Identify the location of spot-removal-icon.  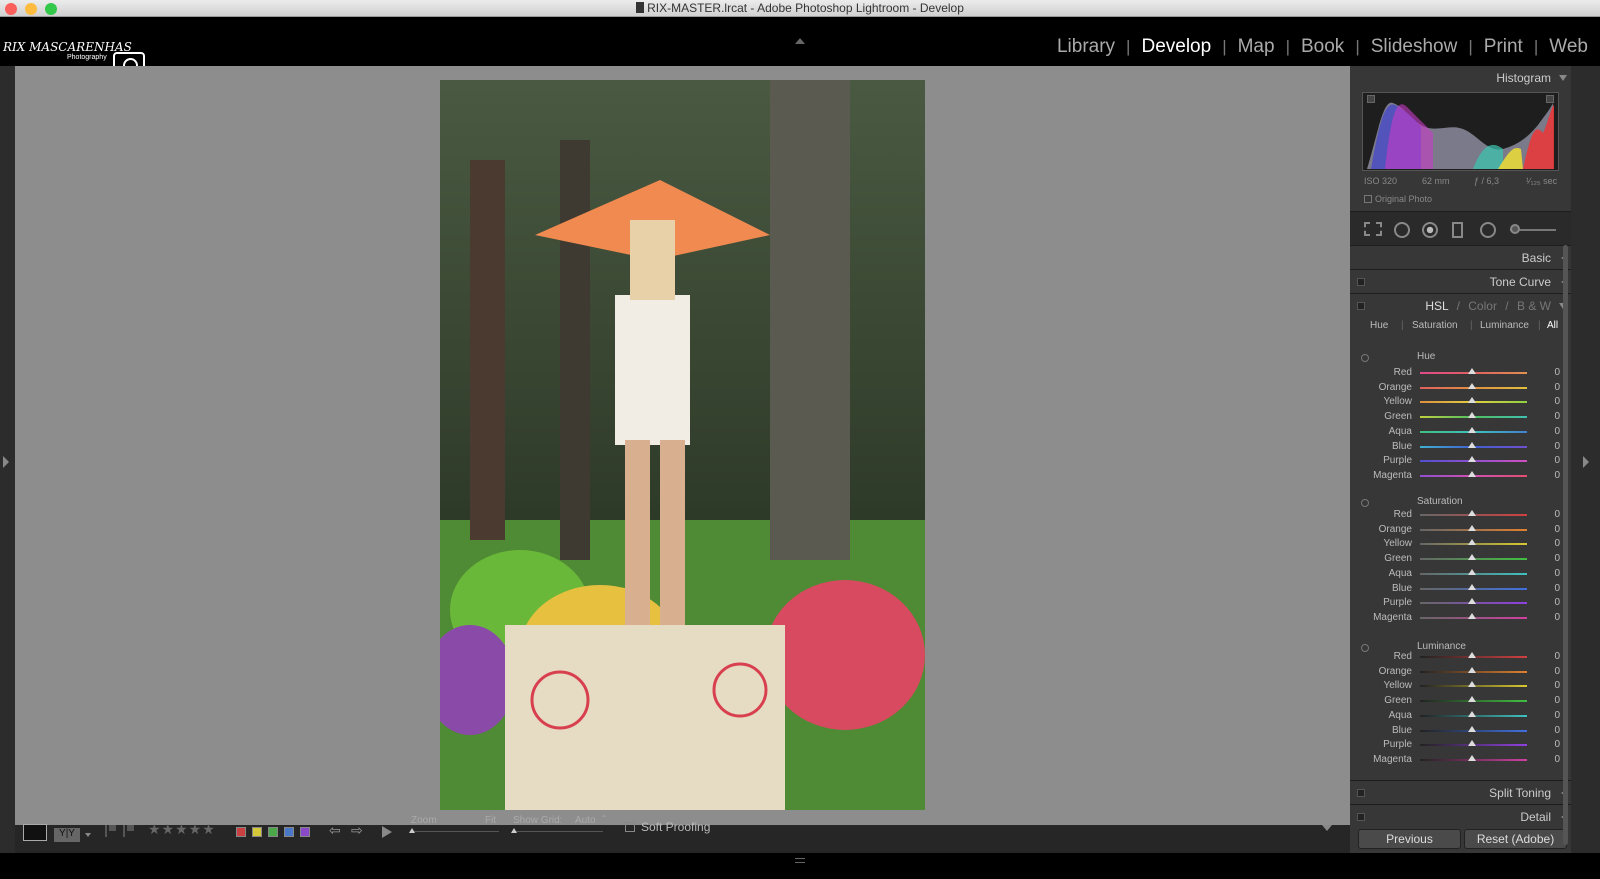
(1402, 230).